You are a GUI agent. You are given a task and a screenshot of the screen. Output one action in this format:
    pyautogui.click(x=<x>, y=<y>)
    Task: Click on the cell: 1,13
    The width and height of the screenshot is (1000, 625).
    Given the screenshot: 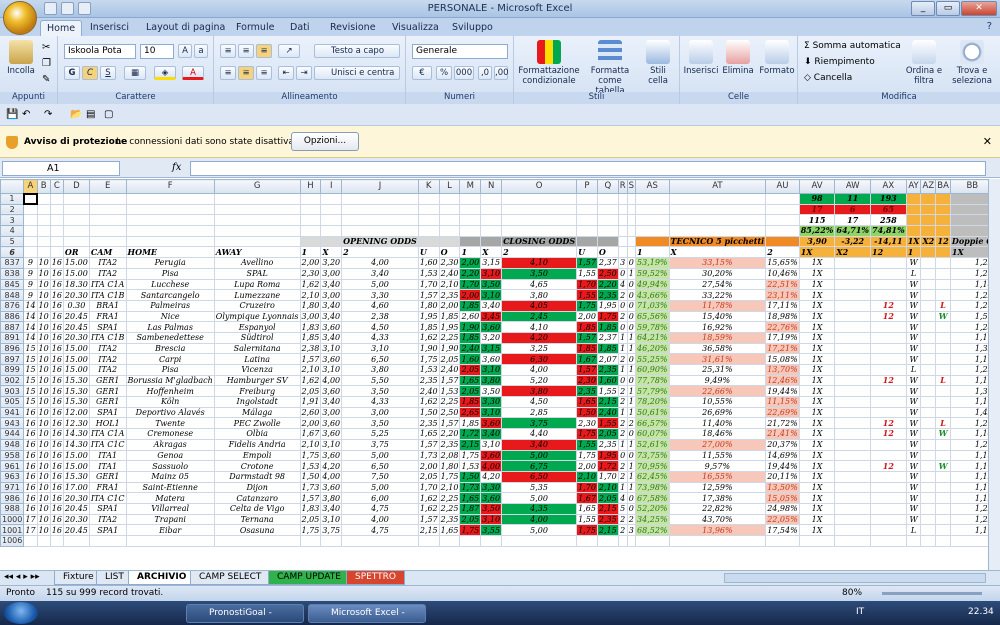 What is the action you would take?
    pyautogui.click(x=968, y=498)
    